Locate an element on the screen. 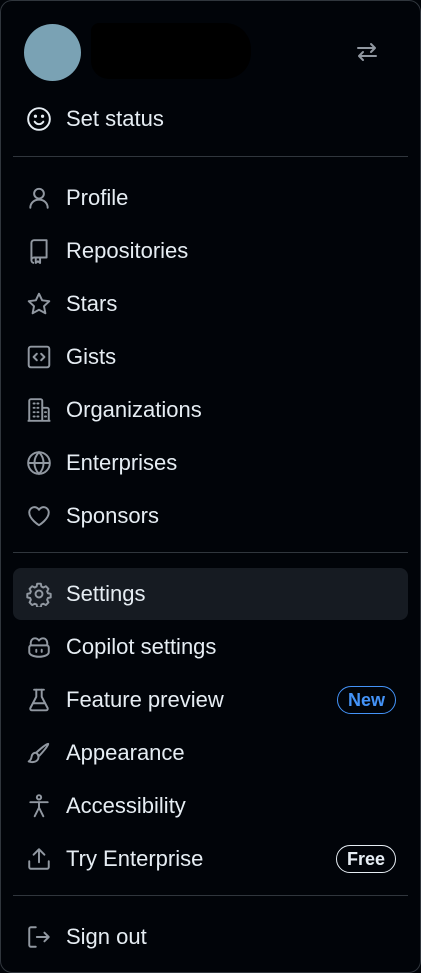 The height and width of the screenshot is (973, 421). menu-item-label: Organizations is located at coordinates (134, 409).